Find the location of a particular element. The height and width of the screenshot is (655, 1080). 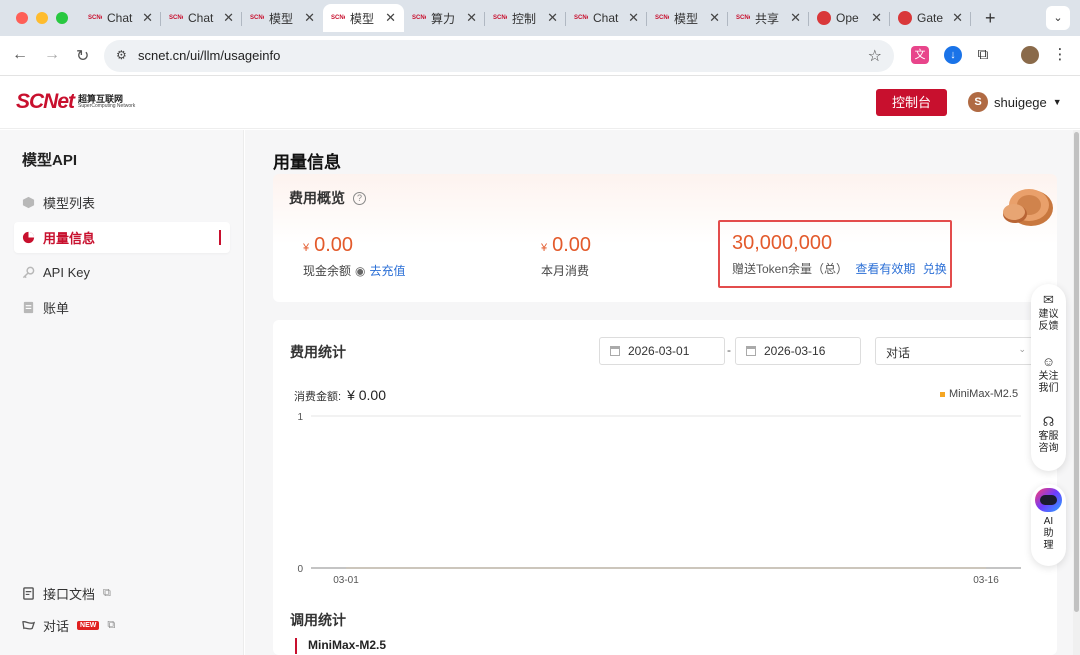

sidebar-item-label: 用量信息 is located at coordinates (69, 238).